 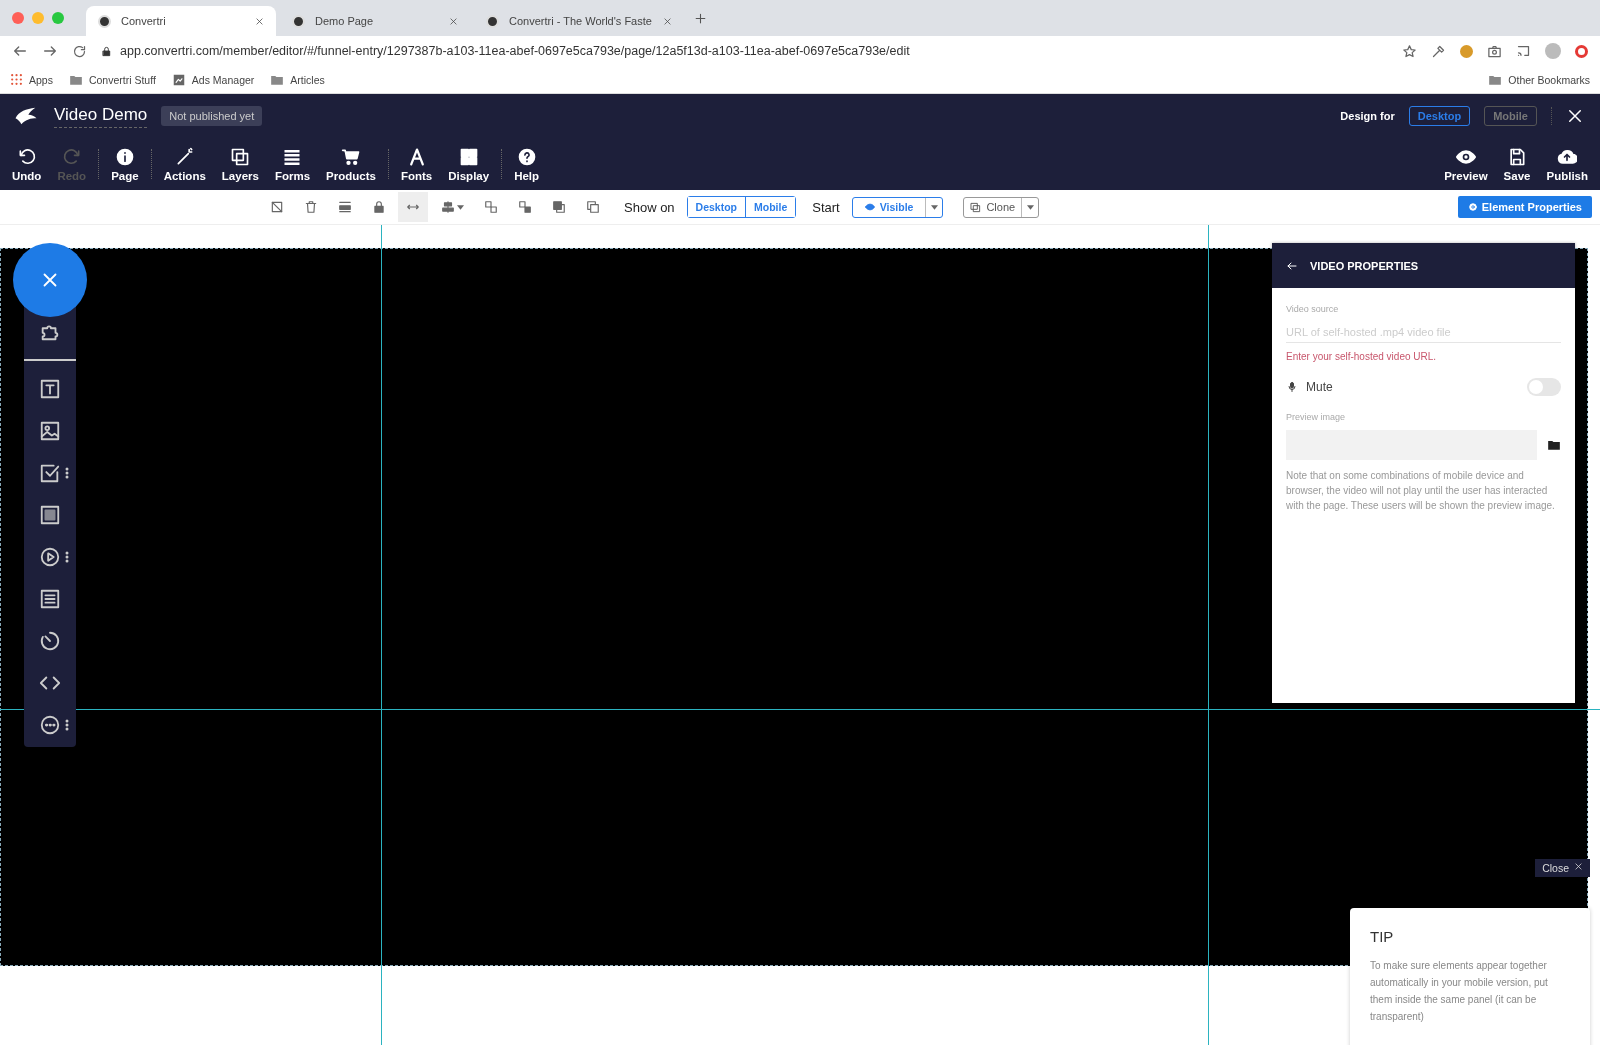 I want to click on crossed-square-icon, so click(x=277, y=207).